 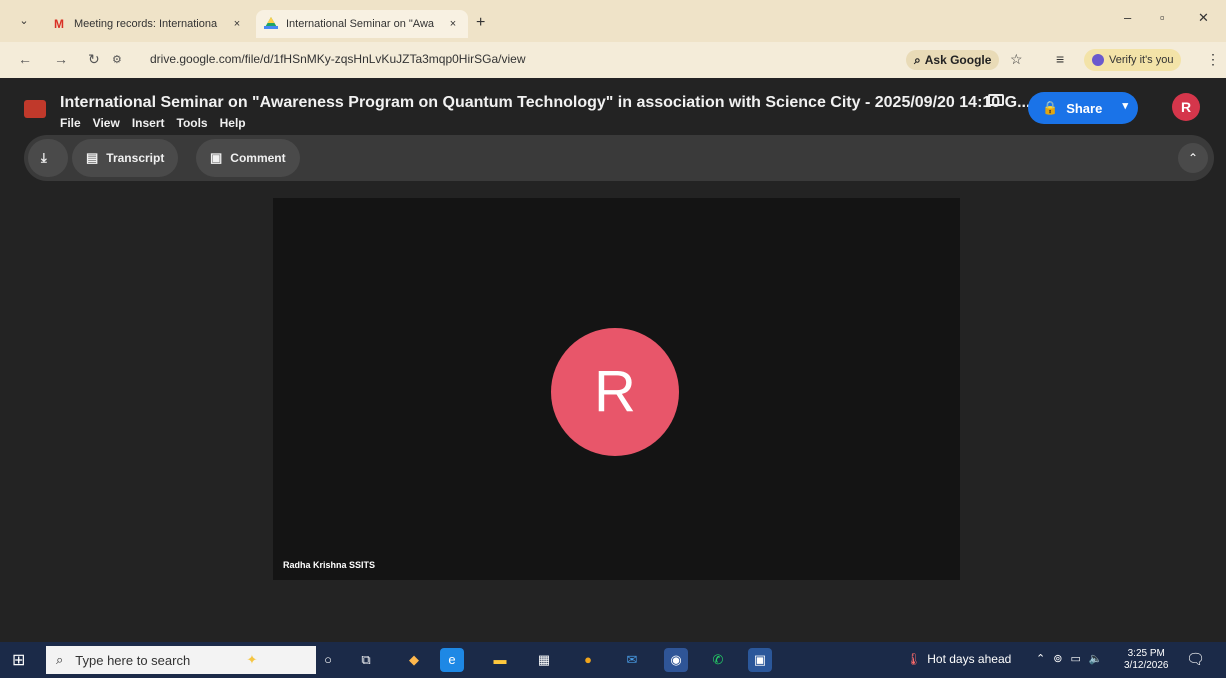 What do you see at coordinates (25, 59) in the screenshot?
I see `back-icon: ←` at bounding box center [25, 59].